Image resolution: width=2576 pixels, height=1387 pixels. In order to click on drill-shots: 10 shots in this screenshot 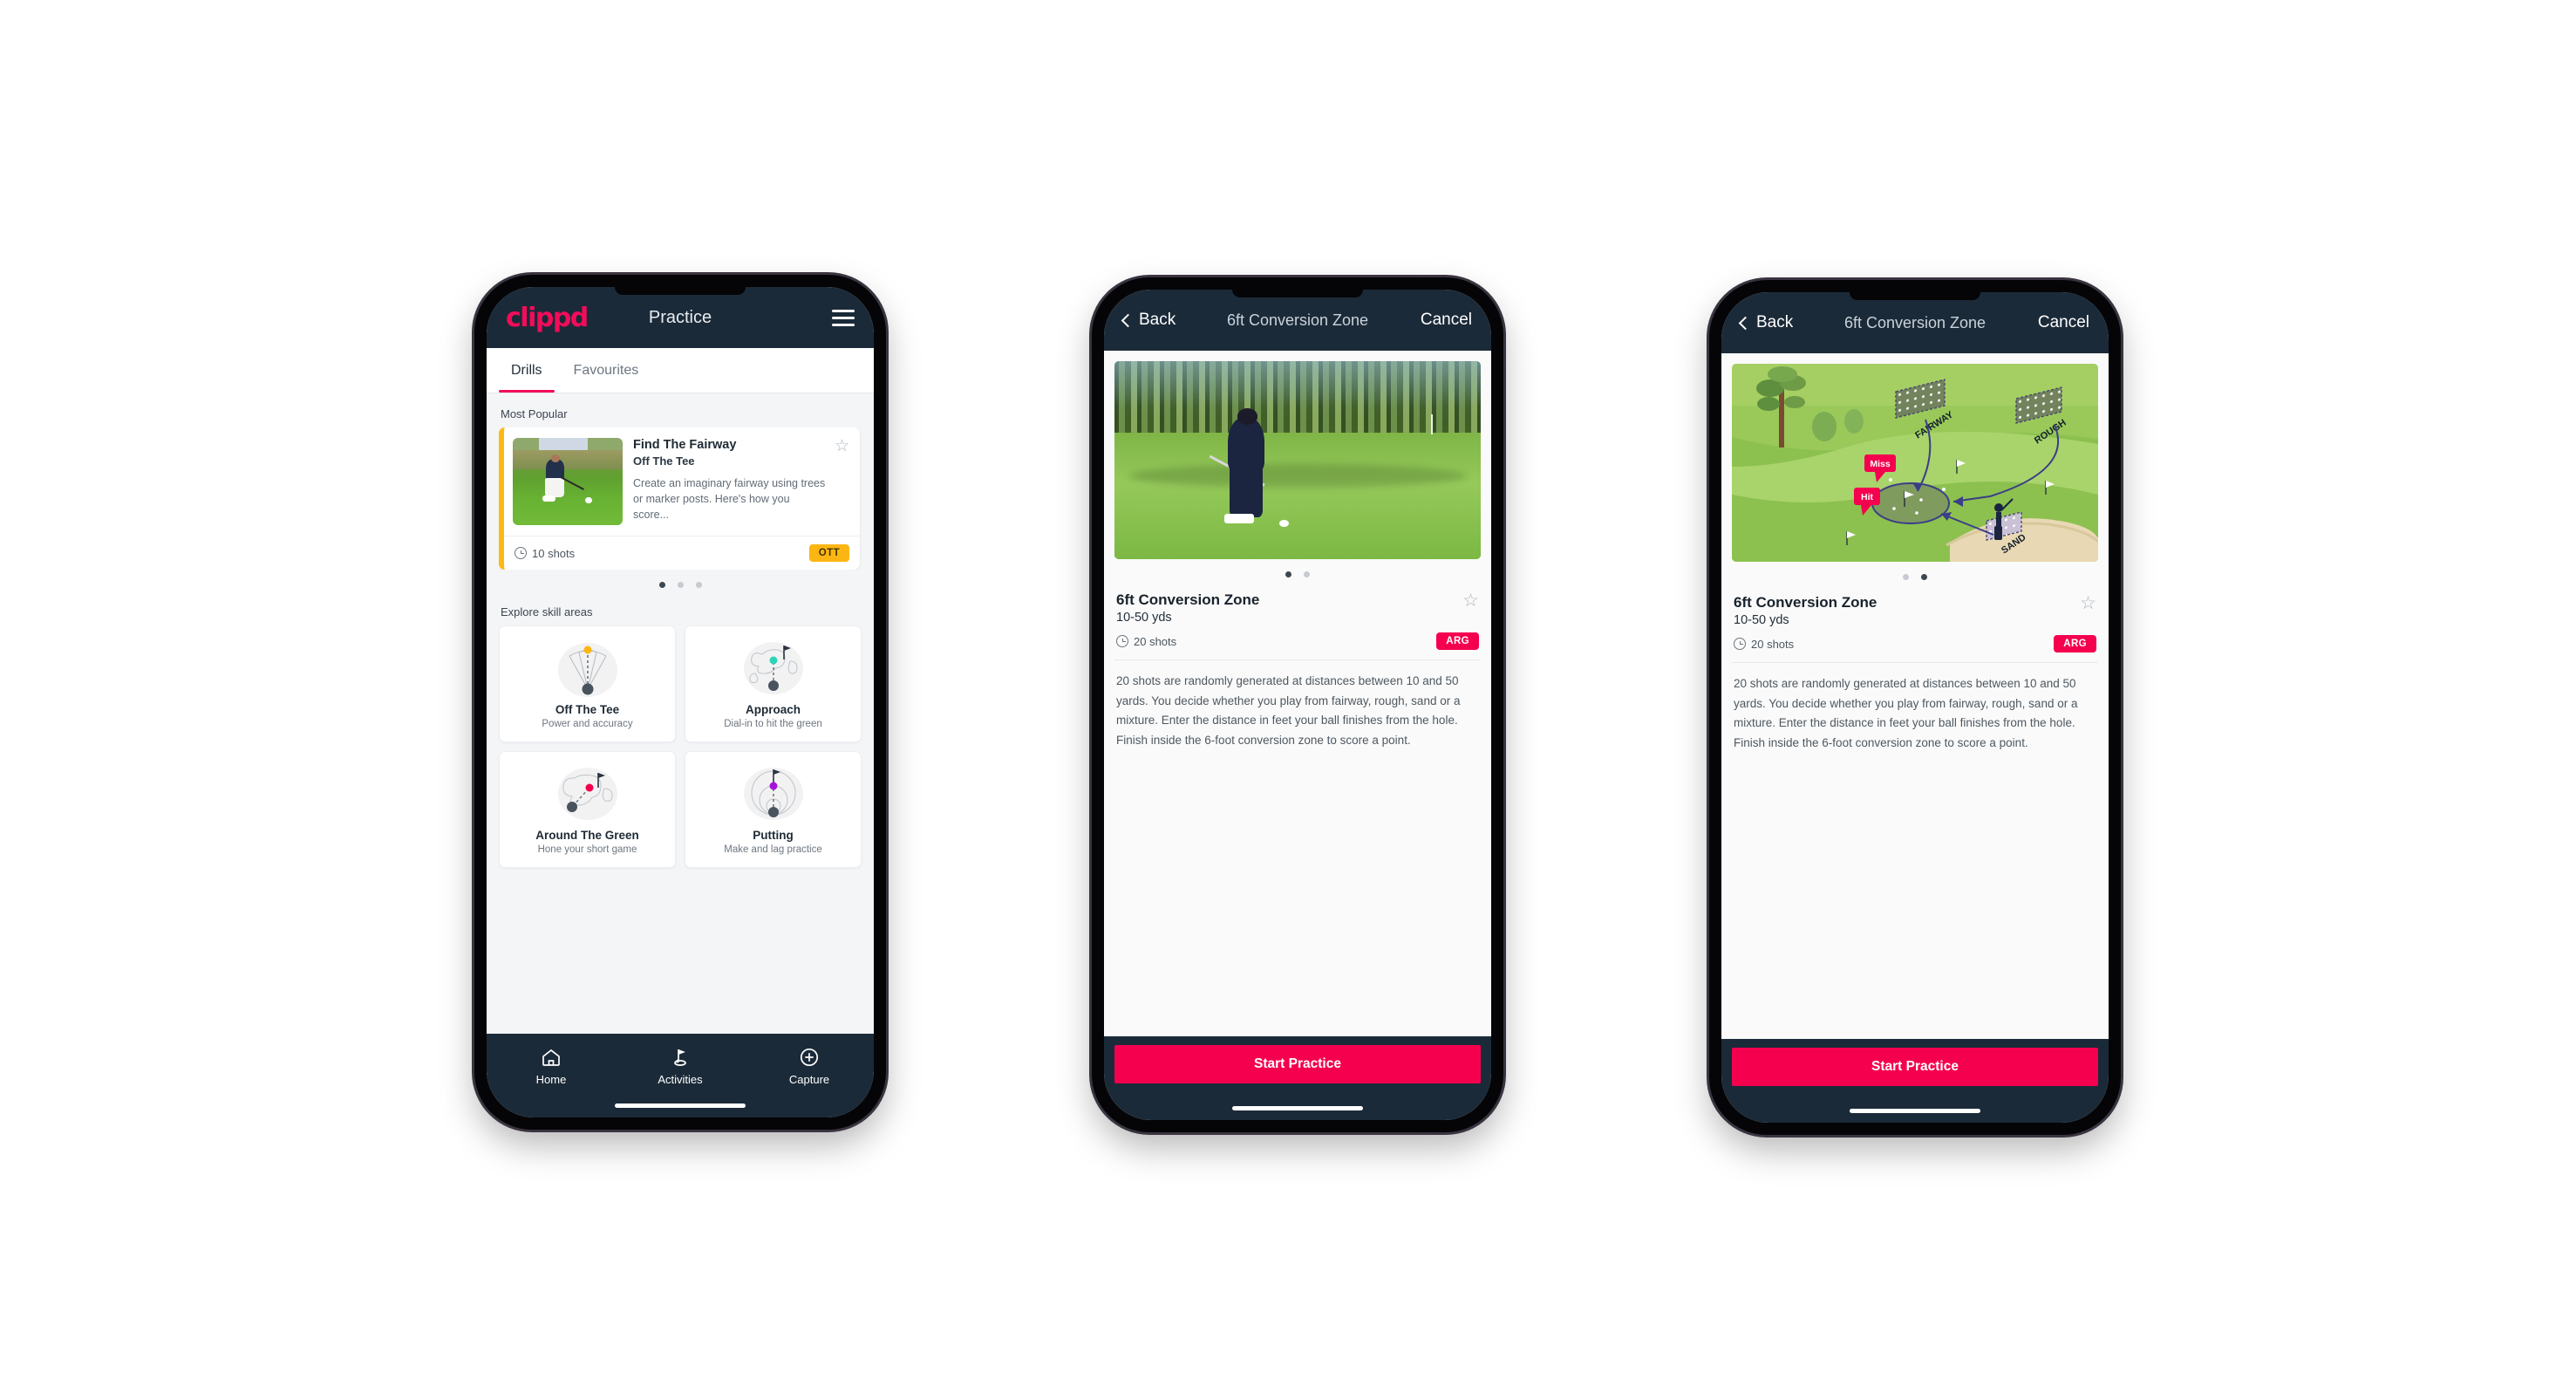, I will do `click(545, 553)`.